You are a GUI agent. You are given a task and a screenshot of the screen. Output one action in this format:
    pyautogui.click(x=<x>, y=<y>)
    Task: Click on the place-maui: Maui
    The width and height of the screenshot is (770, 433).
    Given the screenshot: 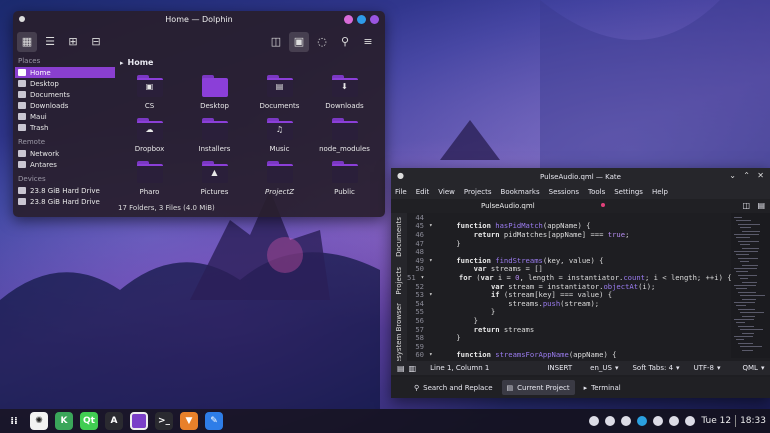 What is the action you would take?
    pyautogui.click(x=65, y=116)
    